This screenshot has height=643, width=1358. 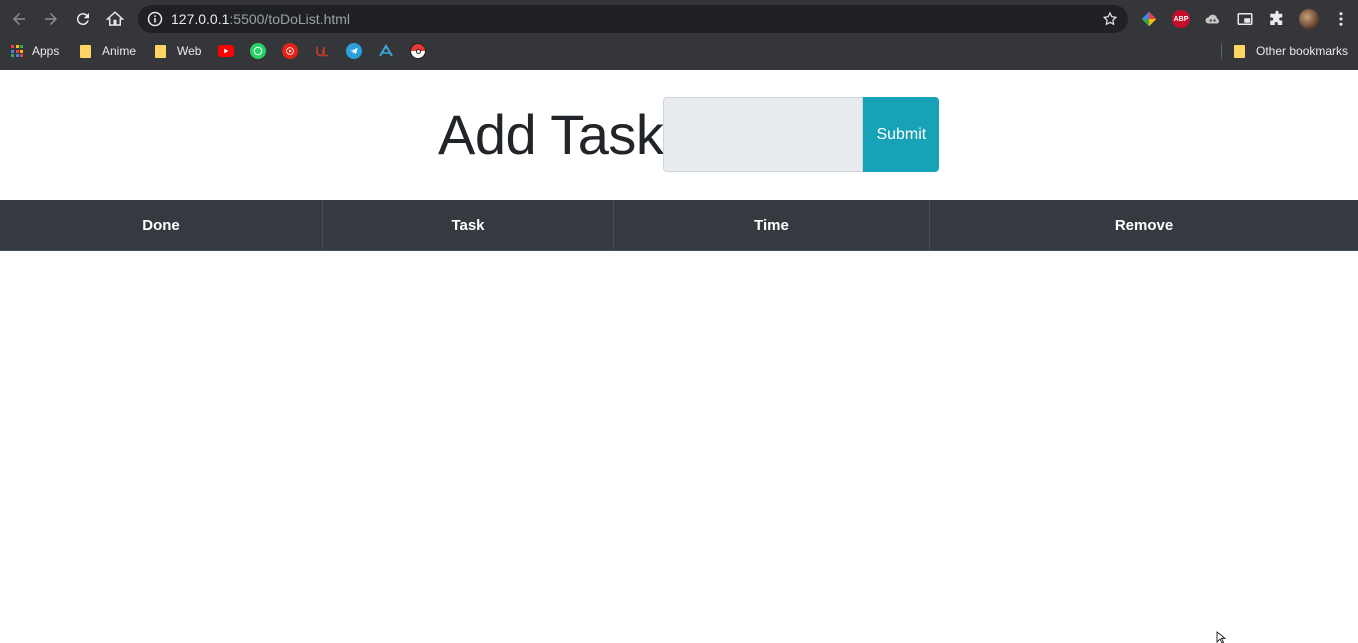 What do you see at coordinates (901, 134) in the screenshot?
I see `submit-button: Submit` at bounding box center [901, 134].